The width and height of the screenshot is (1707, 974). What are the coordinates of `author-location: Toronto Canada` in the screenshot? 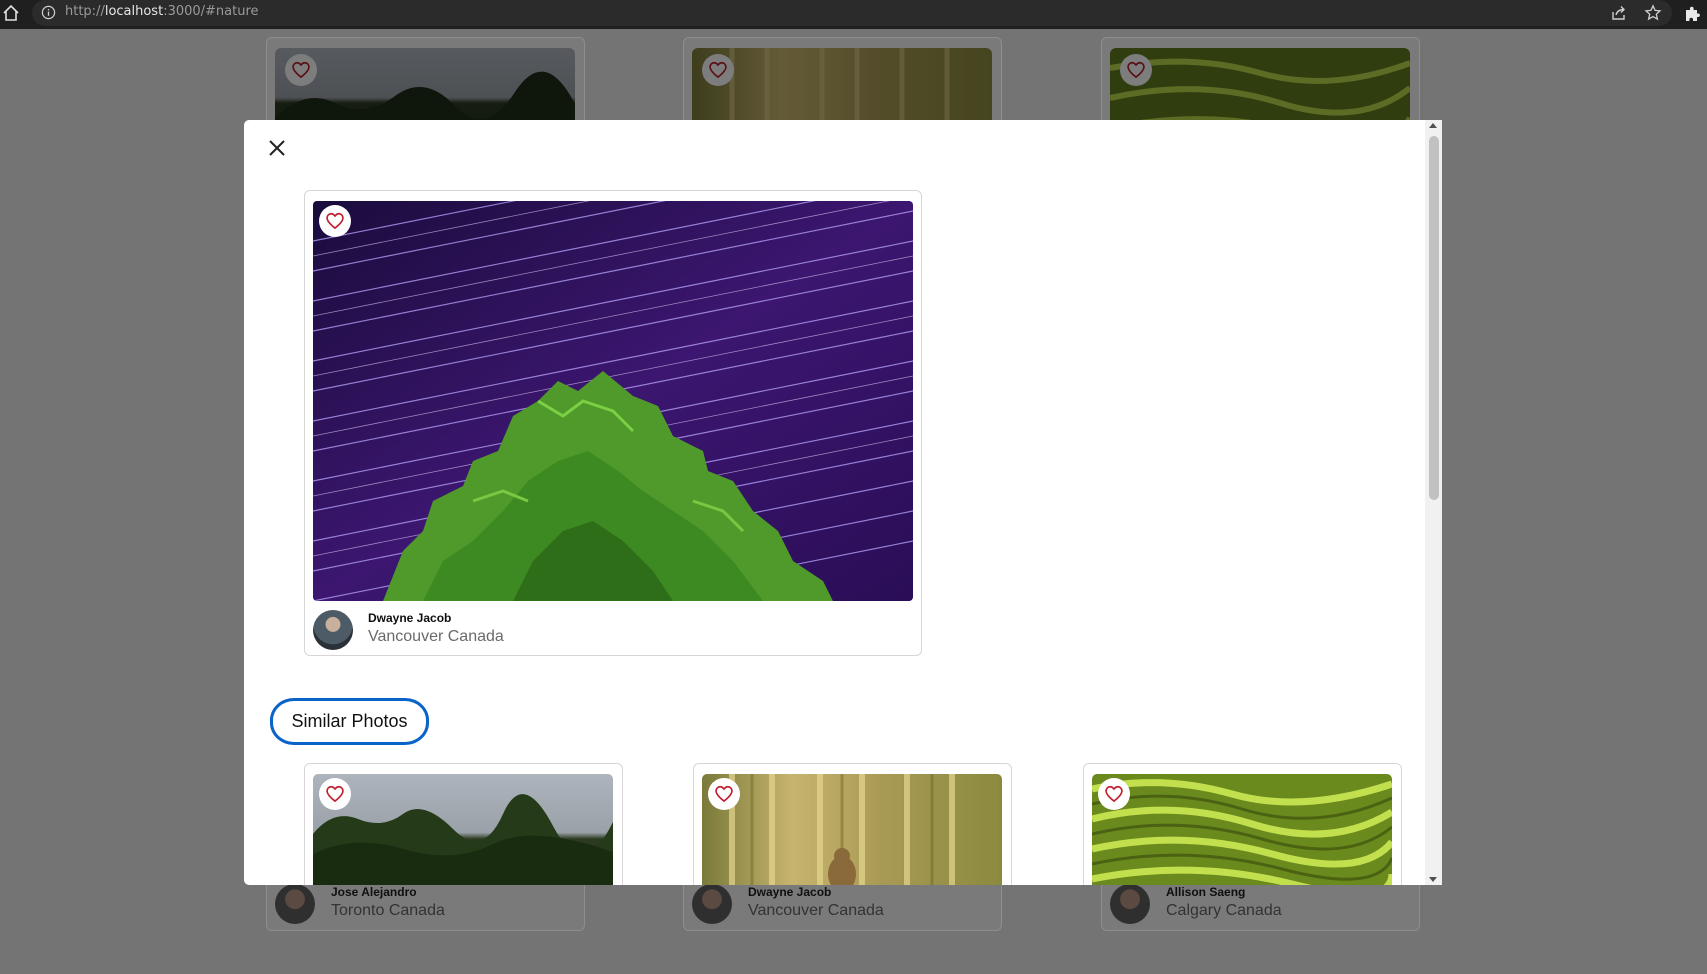 It's located at (388, 910).